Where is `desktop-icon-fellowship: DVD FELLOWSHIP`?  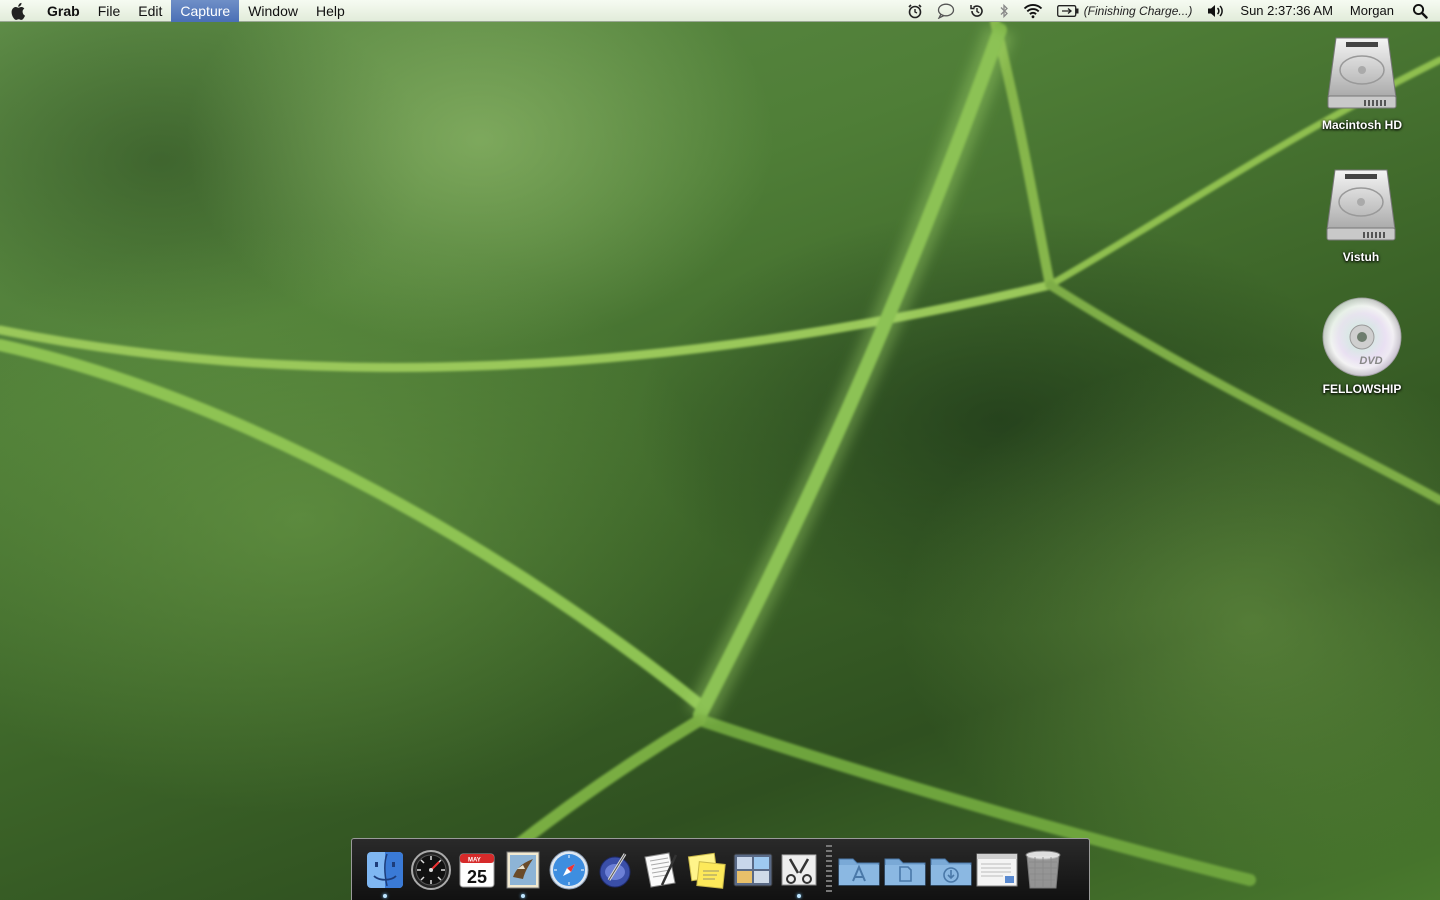
desktop-icon-fellowship: DVD FELLOWSHIP is located at coordinates (1362, 346).